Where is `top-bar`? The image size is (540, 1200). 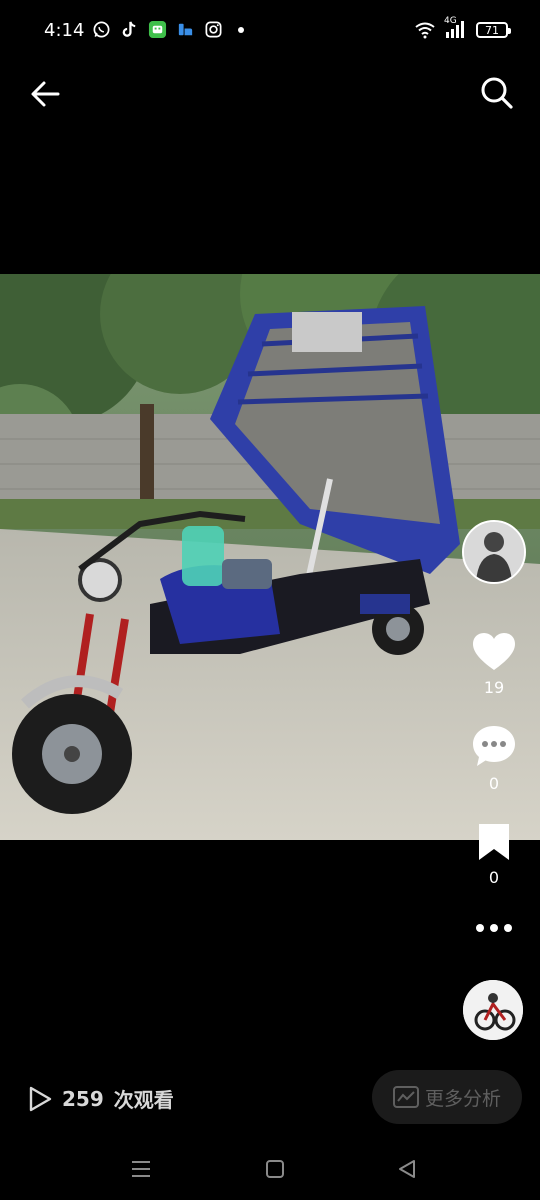 top-bar is located at coordinates (270, 93).